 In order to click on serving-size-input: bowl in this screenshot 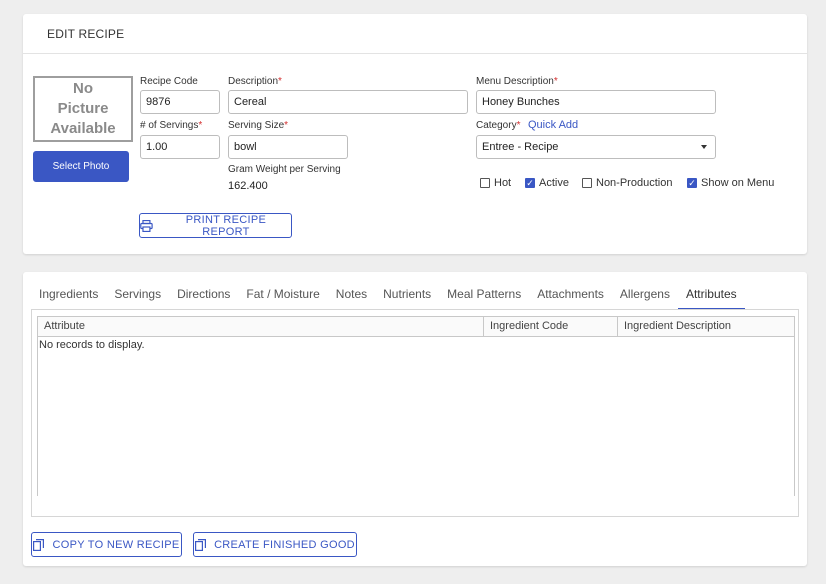, I will do `click(288, 147)`.